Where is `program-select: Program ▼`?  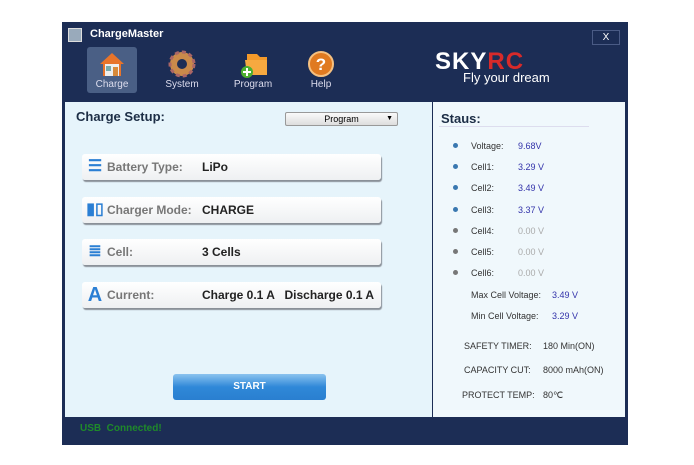 program-select: Program ▼ is located at coordinates (341, 119).